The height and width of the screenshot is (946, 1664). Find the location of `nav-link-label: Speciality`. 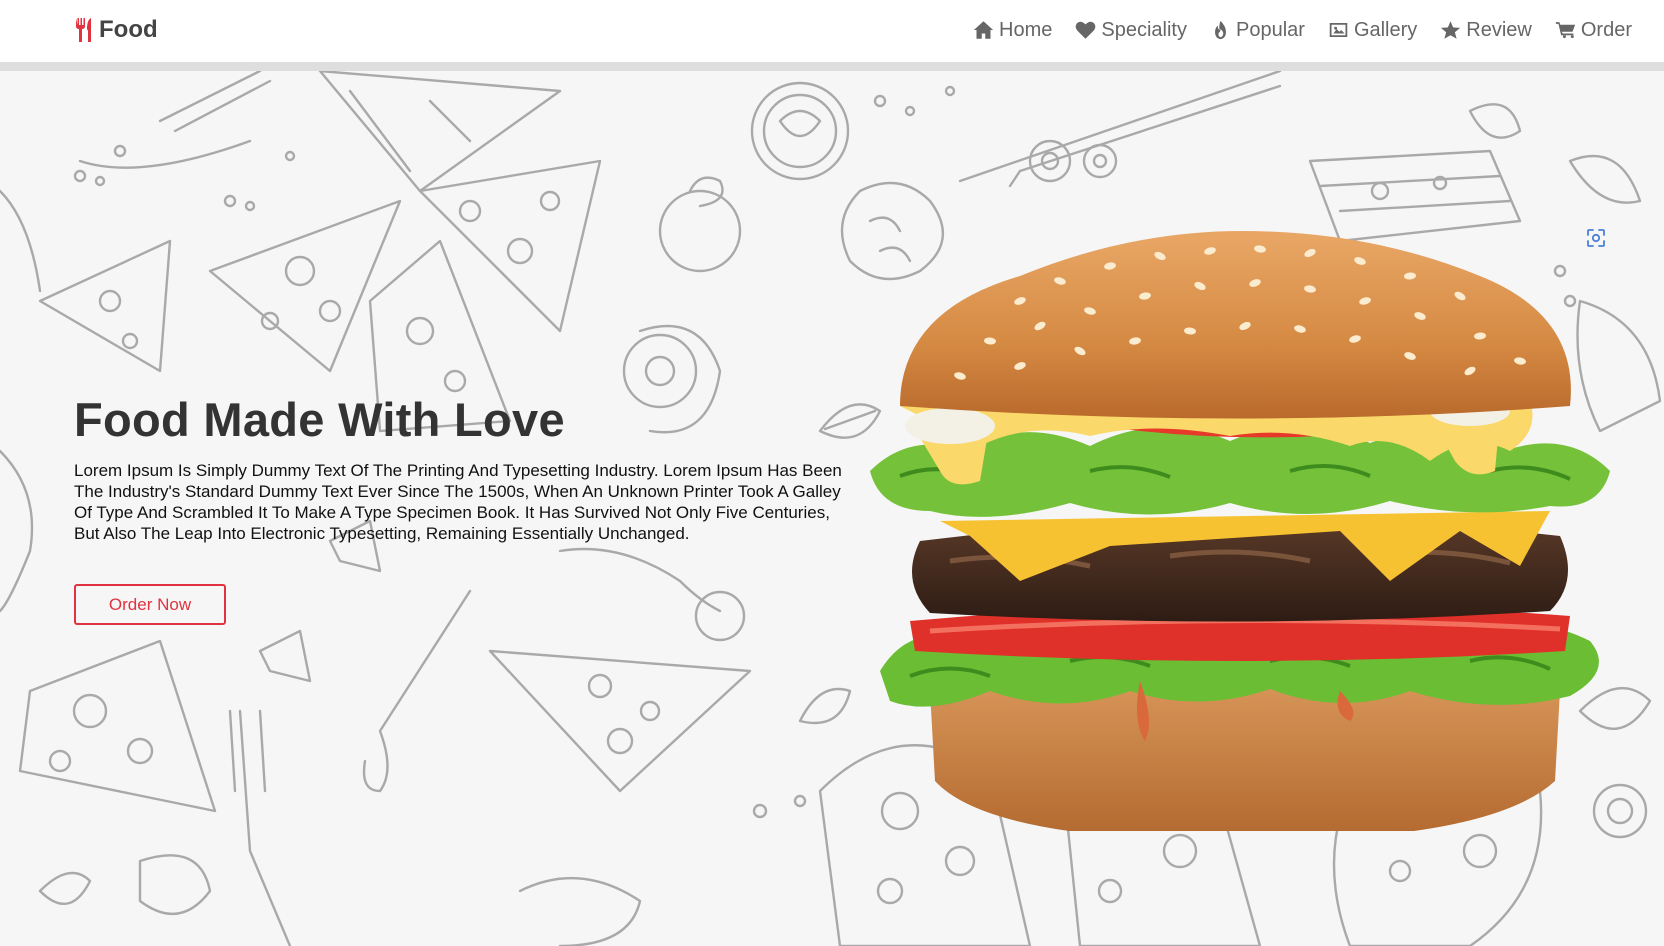

nav-link-label: Speciality is located at coordinates (1144, 29).